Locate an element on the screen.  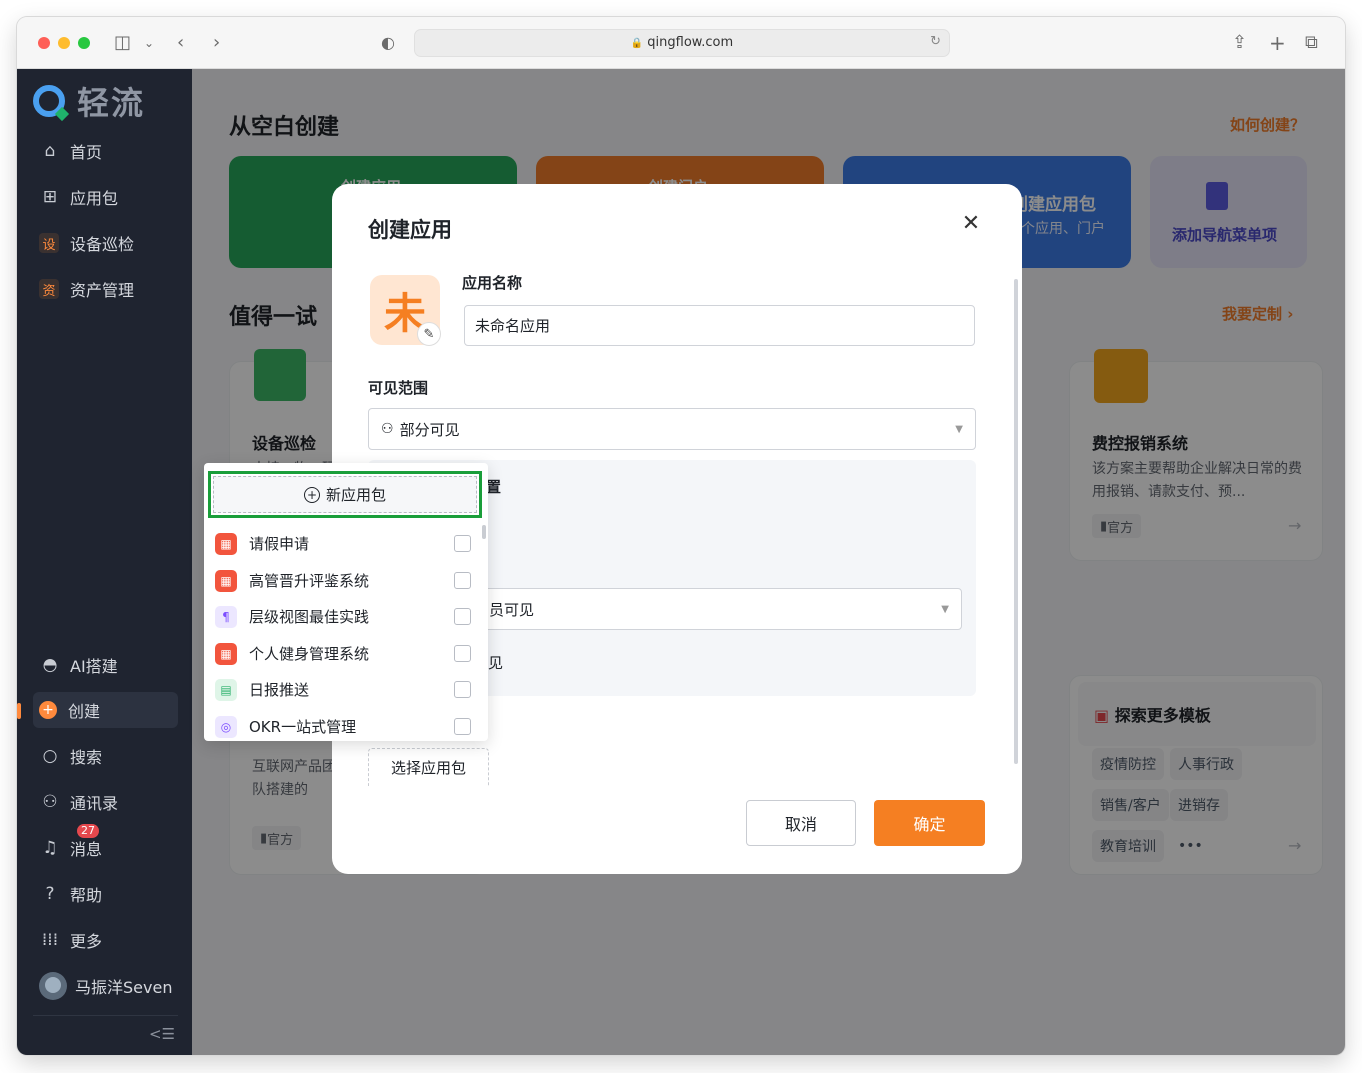
sidebar-item-label: 资产管理 is located at coordinates (102, 290).